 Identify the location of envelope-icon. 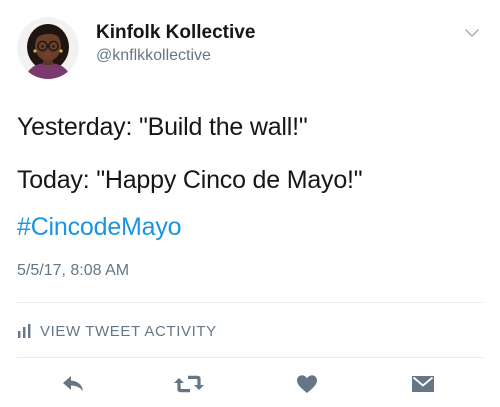
(423, 386).